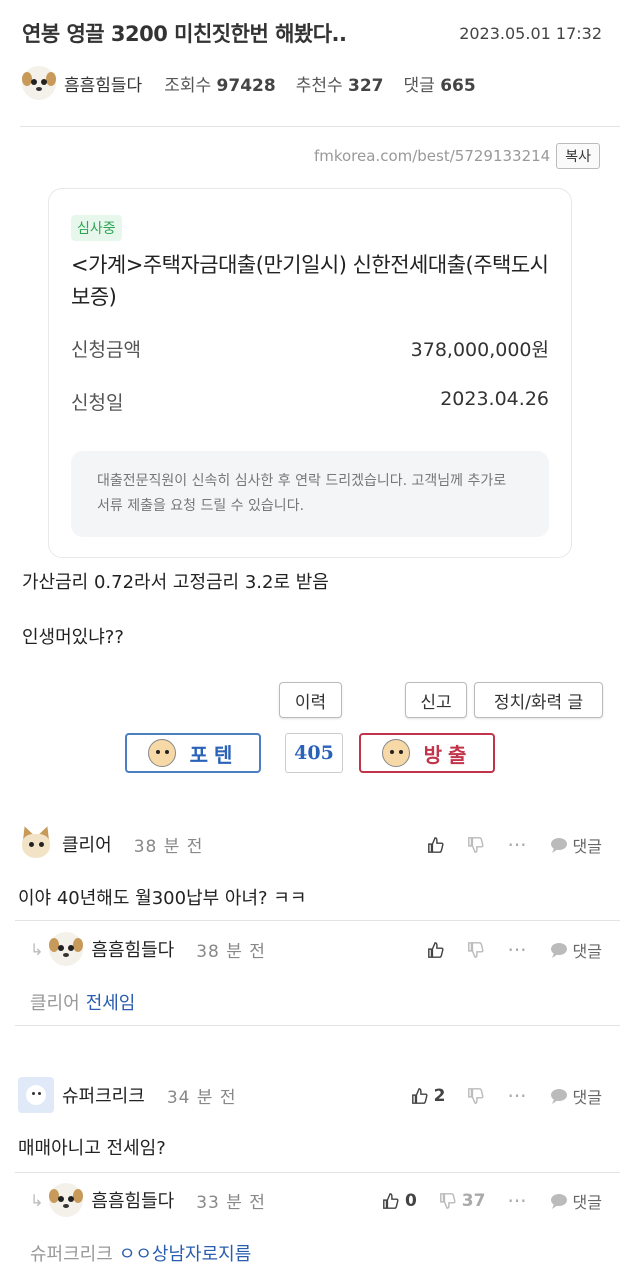 Image resolution: width=640 pixels, height=1280 pixels. I want to click on post-date: 2023.05.01 17:32, so click(530, 33).